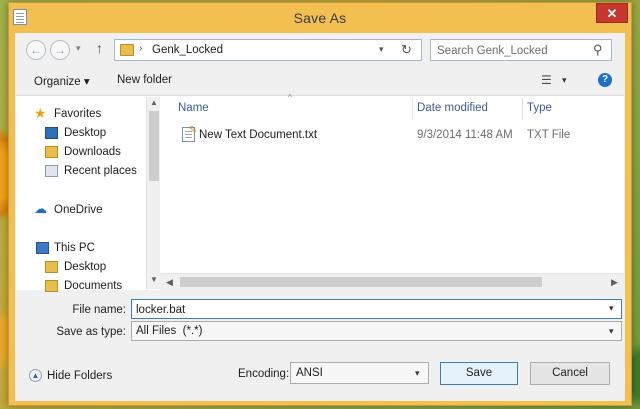  What do you see at coordinates (42, 248) in the screenshot?
I see `computer-icon` at bounding box center [42, 248].